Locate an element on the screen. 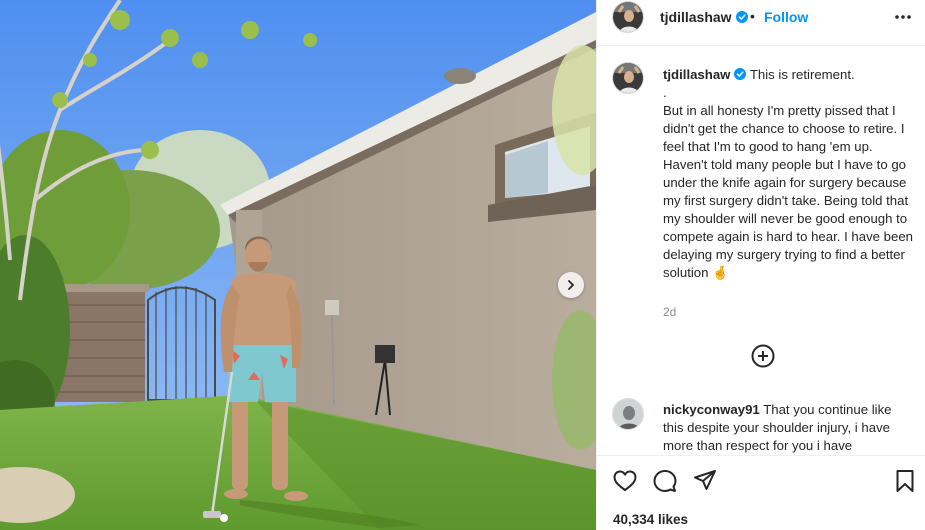 Image resolution: width=925 pixels, height=530 pixels. header-username: tjdillashaw is located at coordinates (704, 17).